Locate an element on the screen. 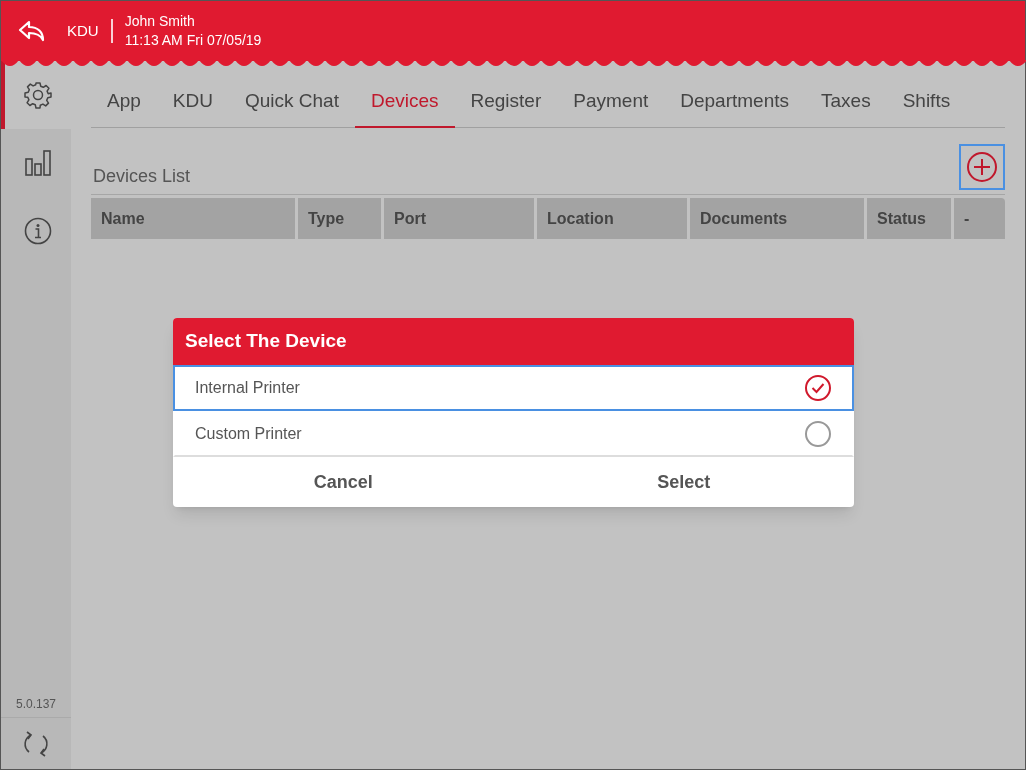  tab: Payment is located at coordinates (611, 98).